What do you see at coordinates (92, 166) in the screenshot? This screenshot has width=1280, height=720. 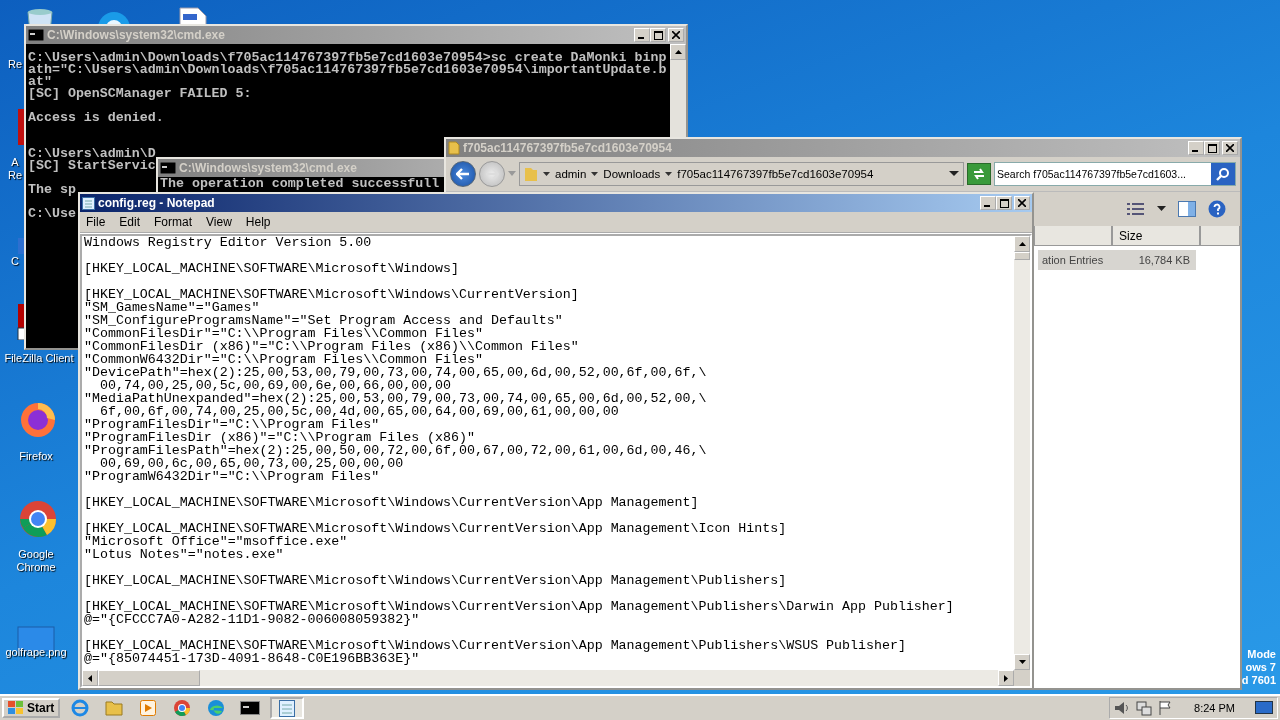 I see `console-line: [SC] StartServic` at bounding box center [92, 166].